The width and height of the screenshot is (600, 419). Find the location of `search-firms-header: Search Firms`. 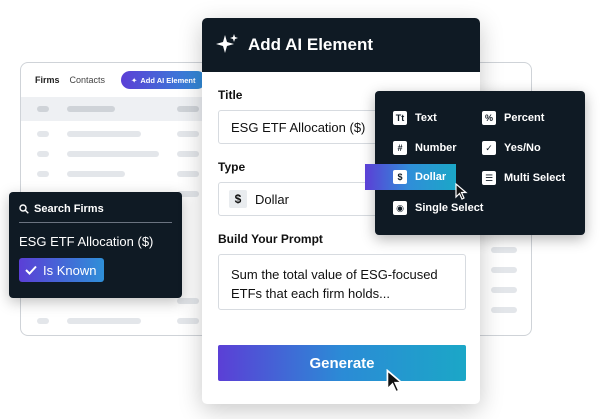

search-firms-header: Search Firms is located at coordinates (95, 213).